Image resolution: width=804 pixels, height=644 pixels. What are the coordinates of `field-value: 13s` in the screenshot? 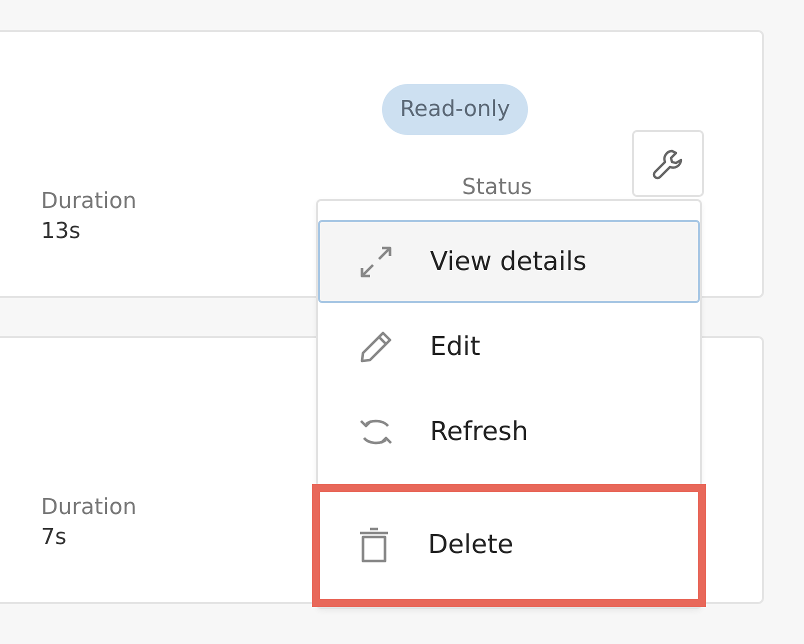 It's located at (60, 232).